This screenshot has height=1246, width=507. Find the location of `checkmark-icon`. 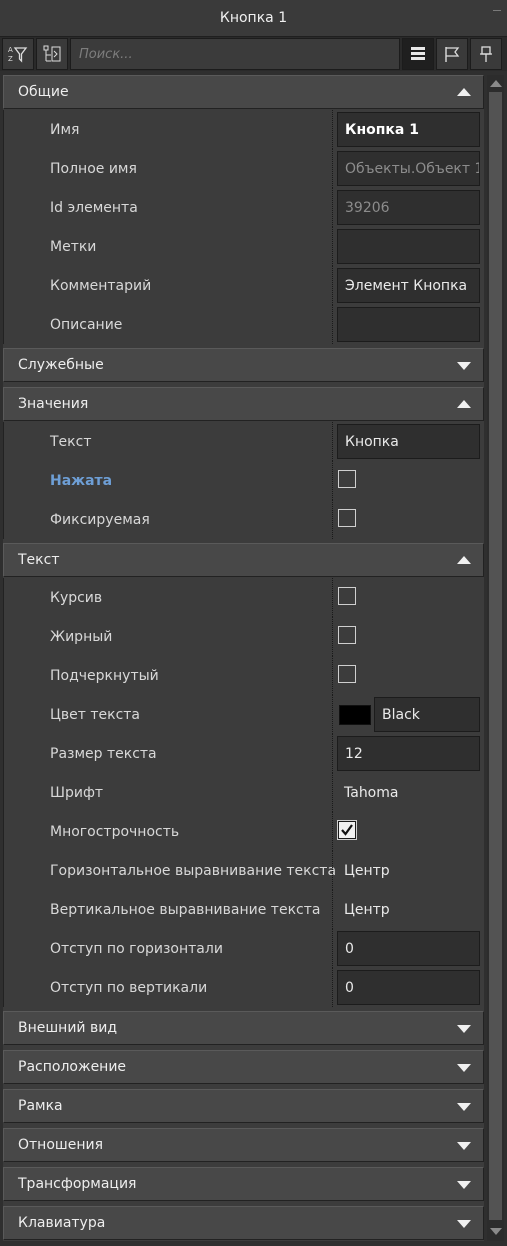

checkmark-icon is located at coordinates (347, 830).